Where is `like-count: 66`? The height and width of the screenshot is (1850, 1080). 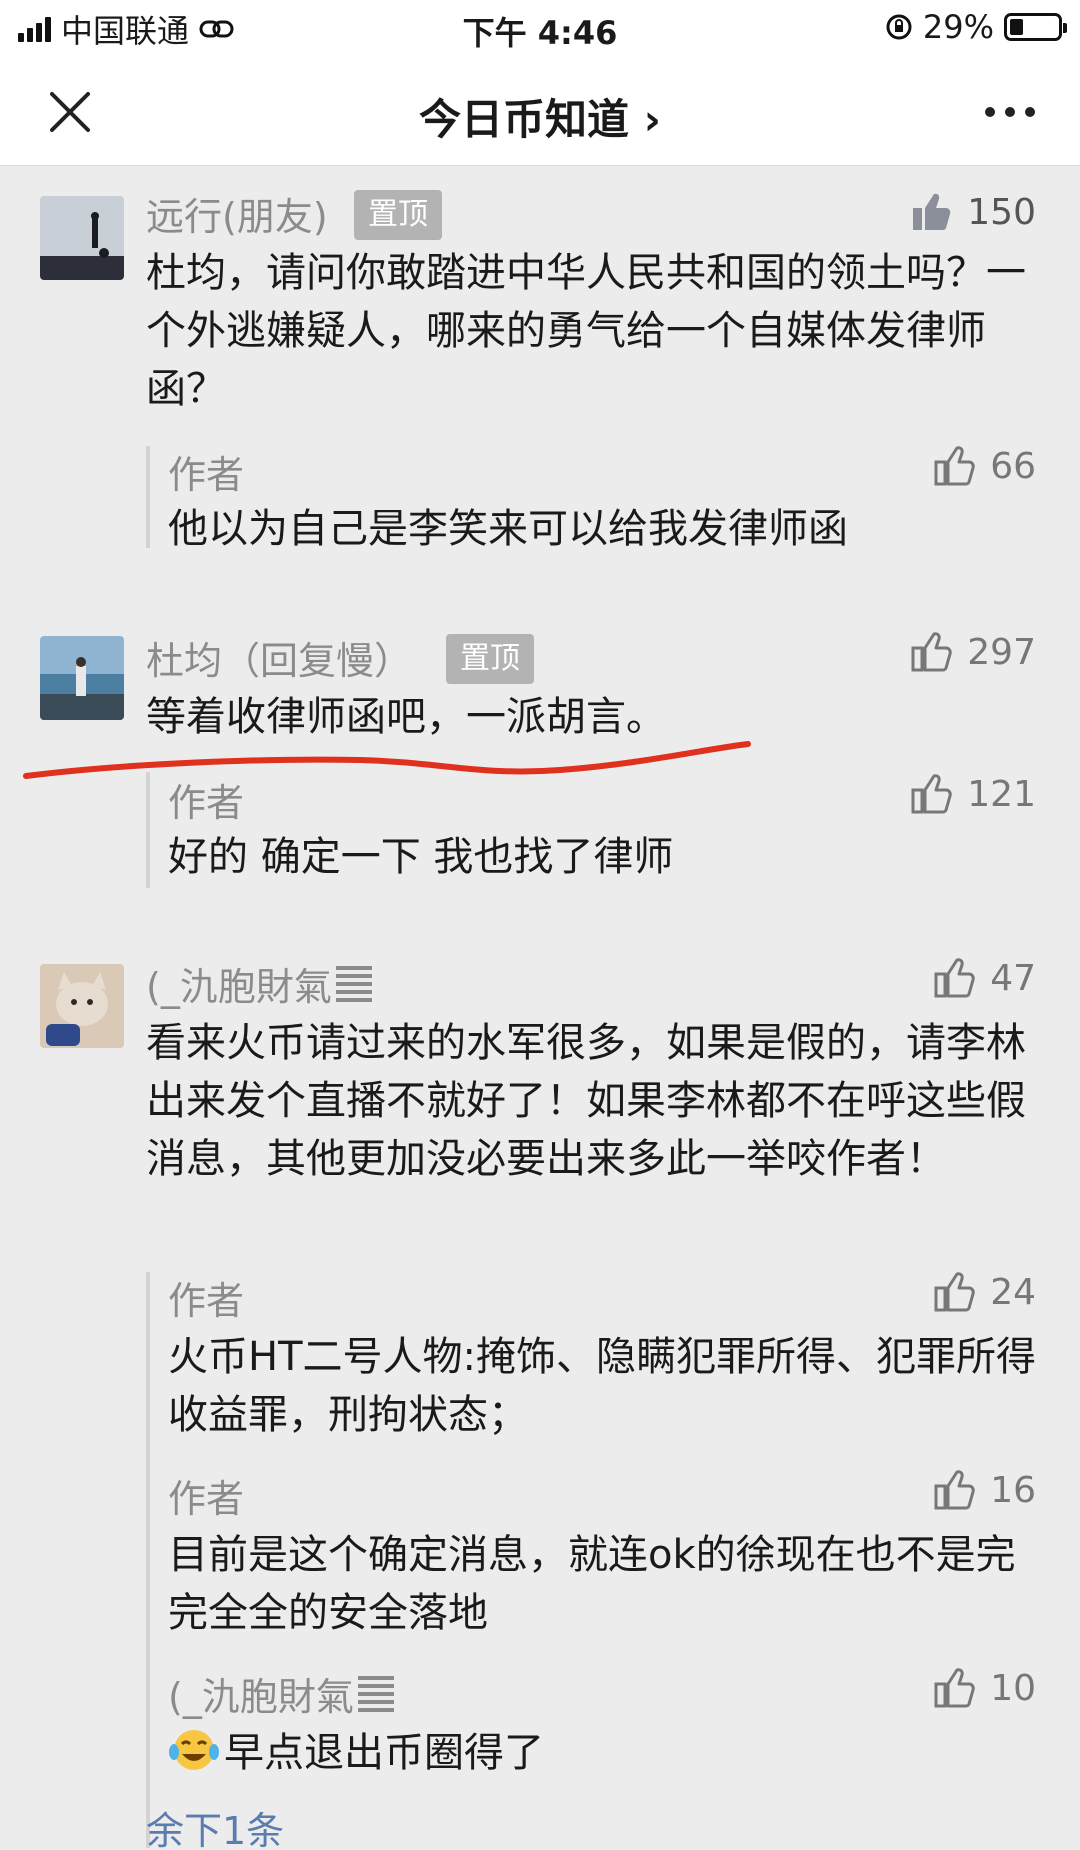
like-count: 66 is located at coordinates (1013, 466).